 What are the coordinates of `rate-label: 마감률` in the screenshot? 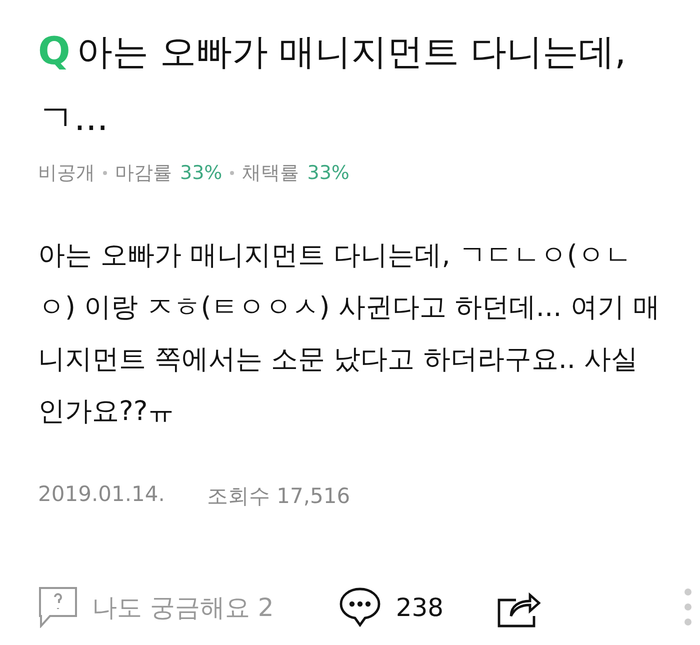 It's located at (143, 173).